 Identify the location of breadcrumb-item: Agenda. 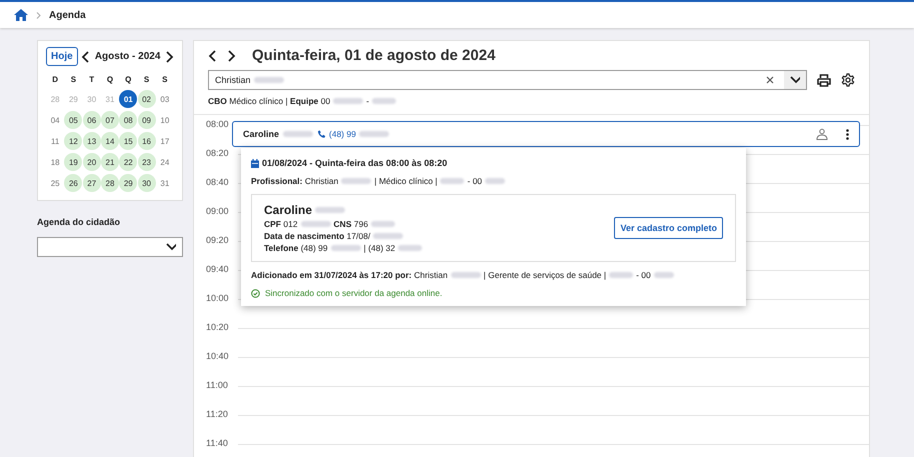
(67, 15).